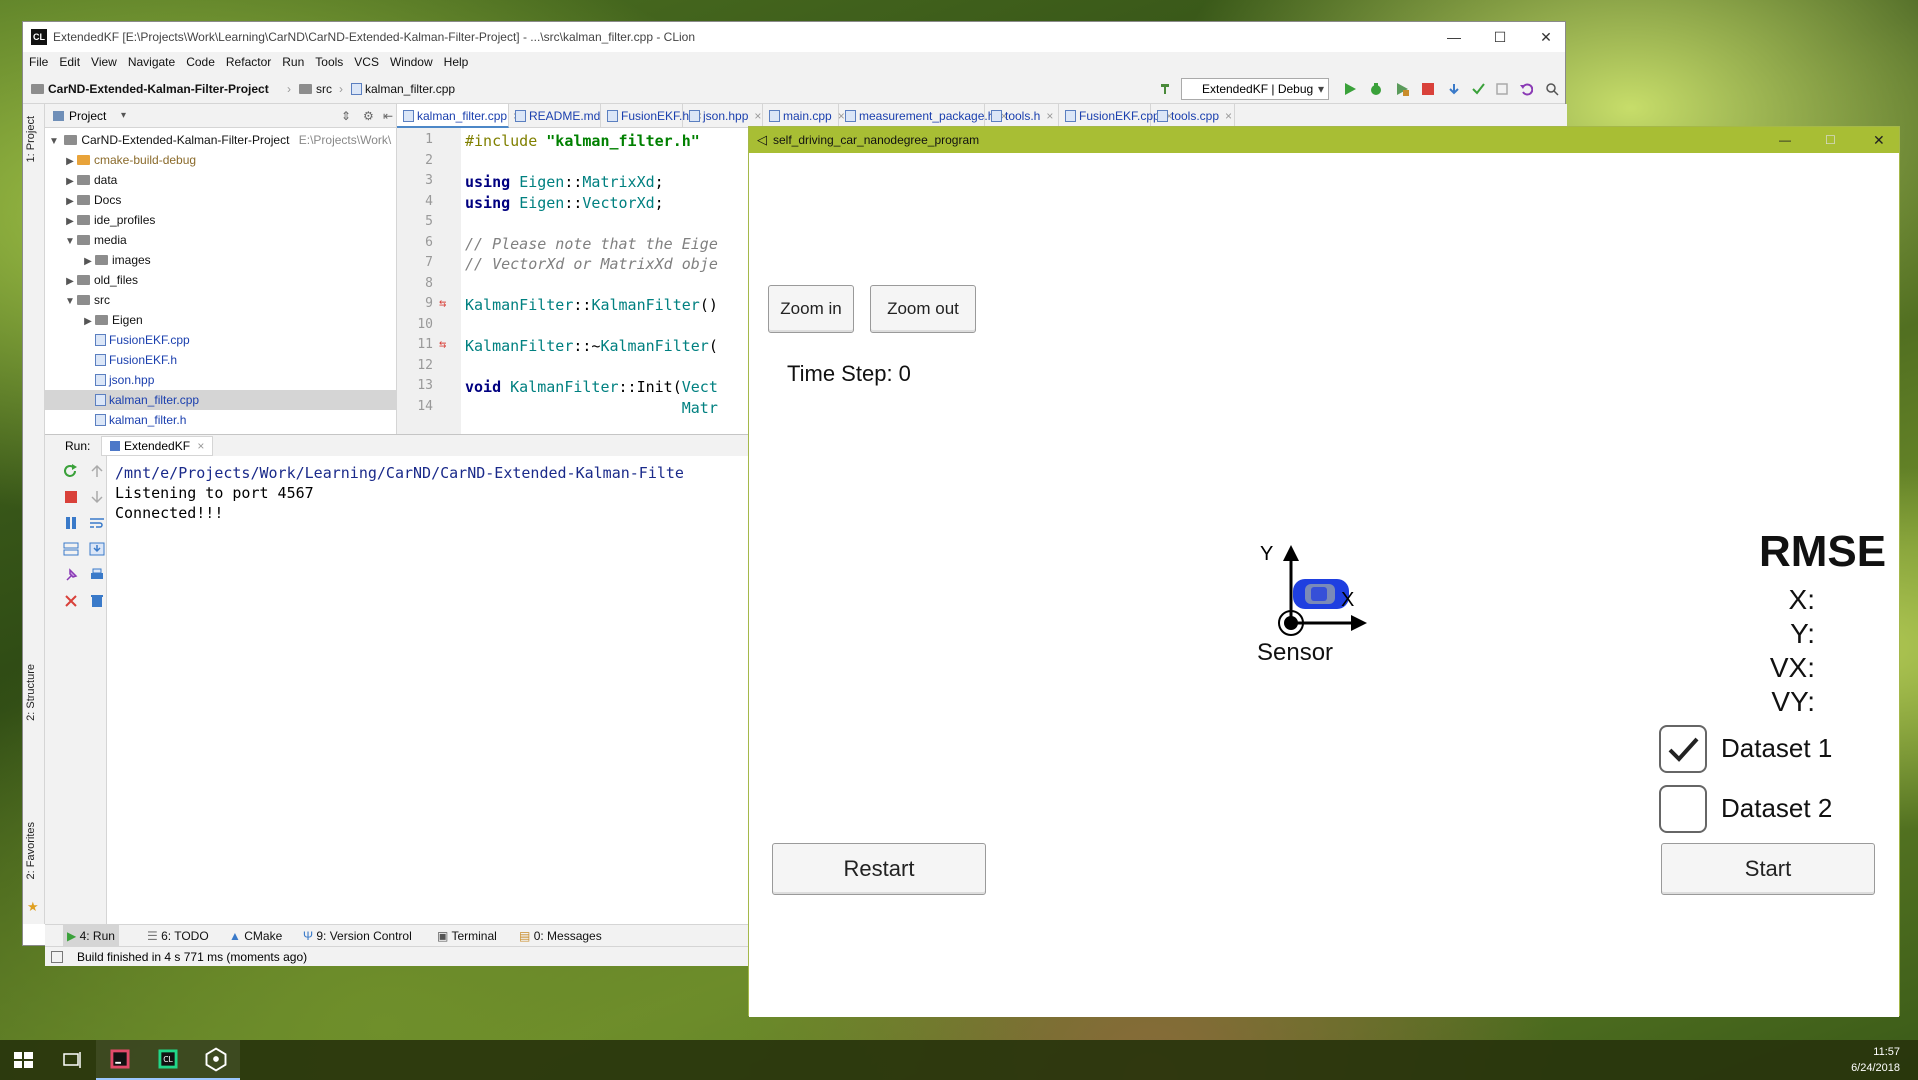 This screenshot has height=1080, width=1918. I want to click on tab-cmake: ▲ CMake, so click(255, 936).